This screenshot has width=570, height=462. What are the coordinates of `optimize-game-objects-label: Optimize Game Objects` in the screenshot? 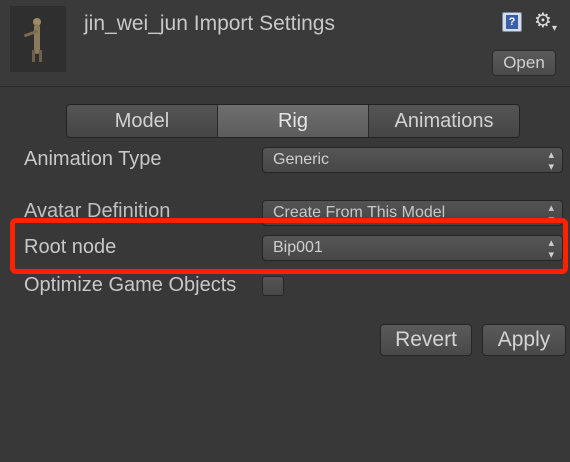 It's located at (130, 285).